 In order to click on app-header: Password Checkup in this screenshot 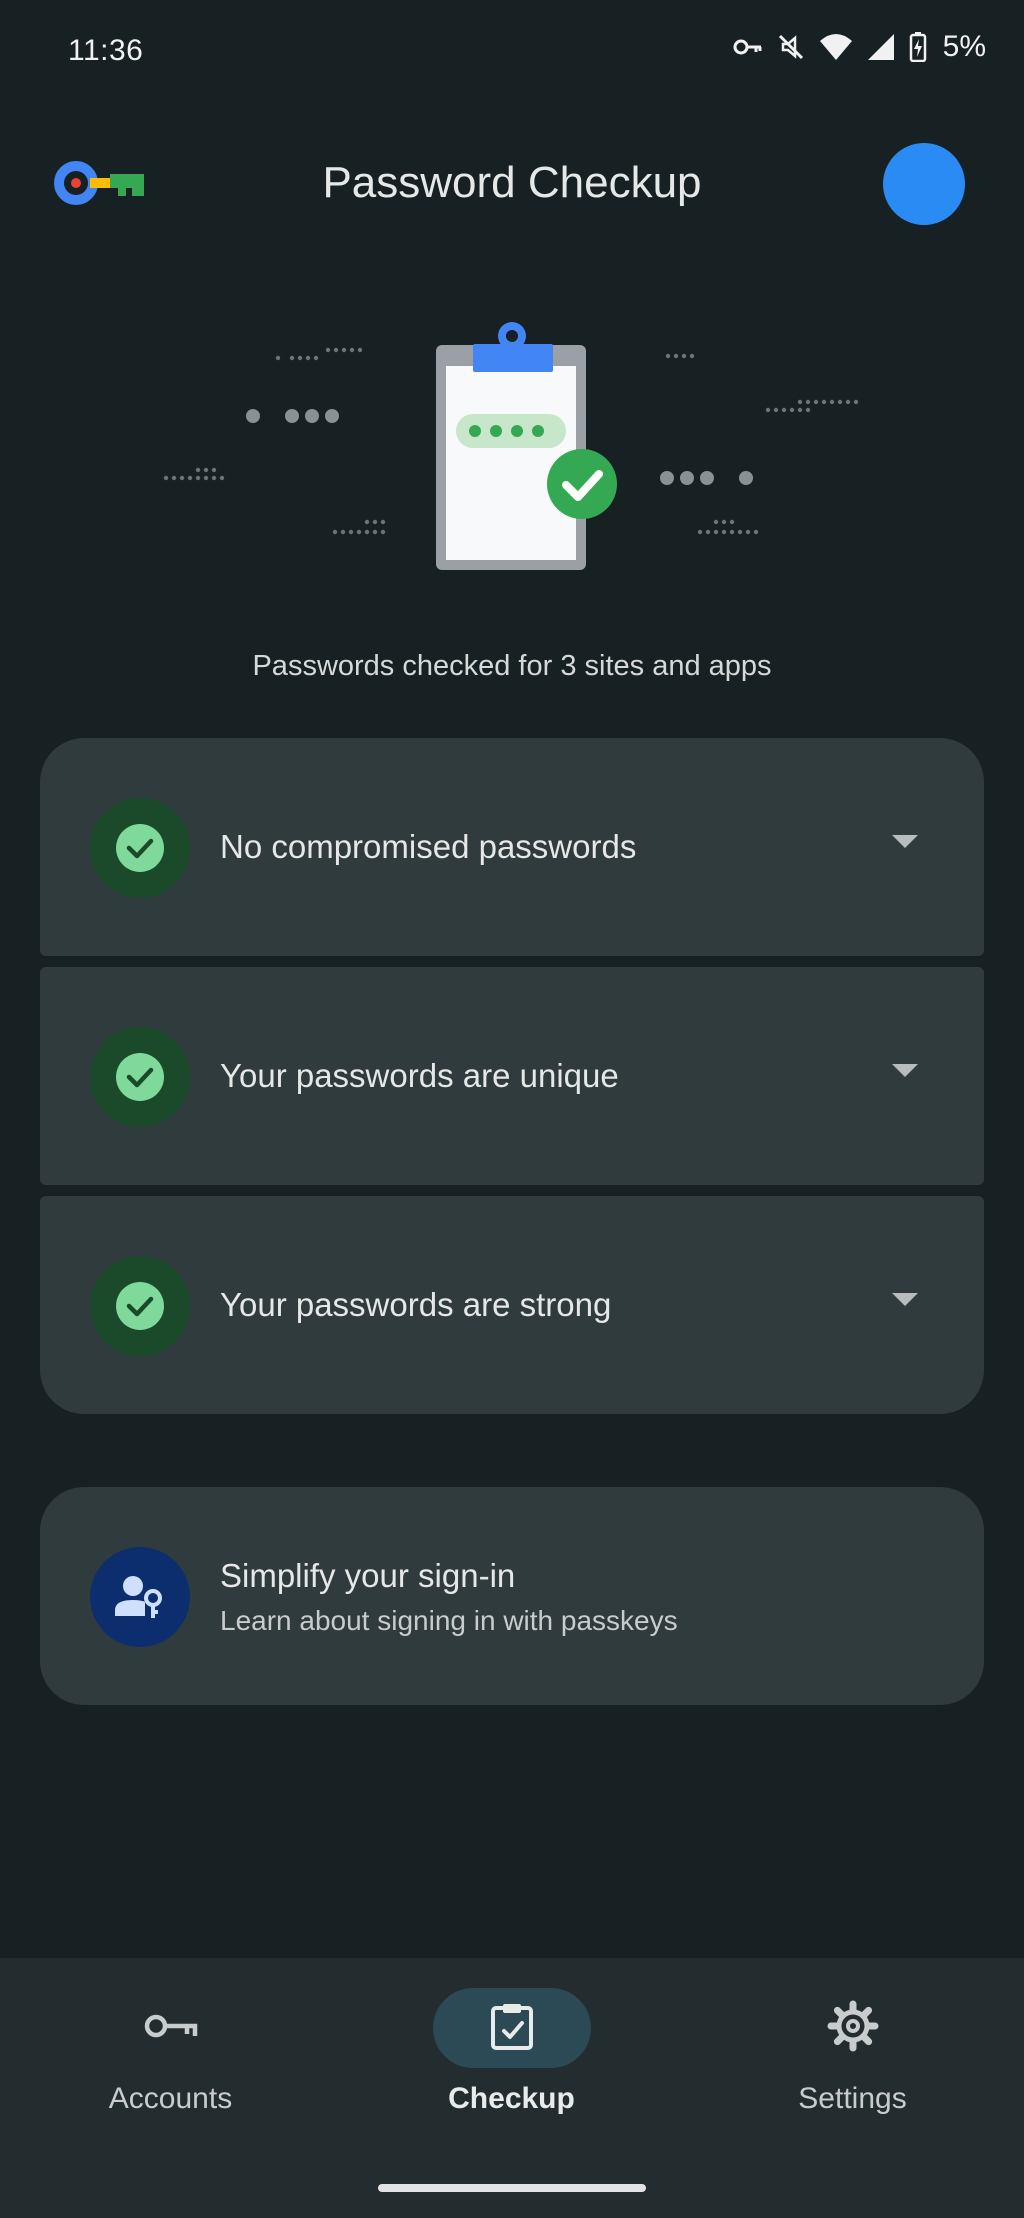, I will do `click(512, 185)`.